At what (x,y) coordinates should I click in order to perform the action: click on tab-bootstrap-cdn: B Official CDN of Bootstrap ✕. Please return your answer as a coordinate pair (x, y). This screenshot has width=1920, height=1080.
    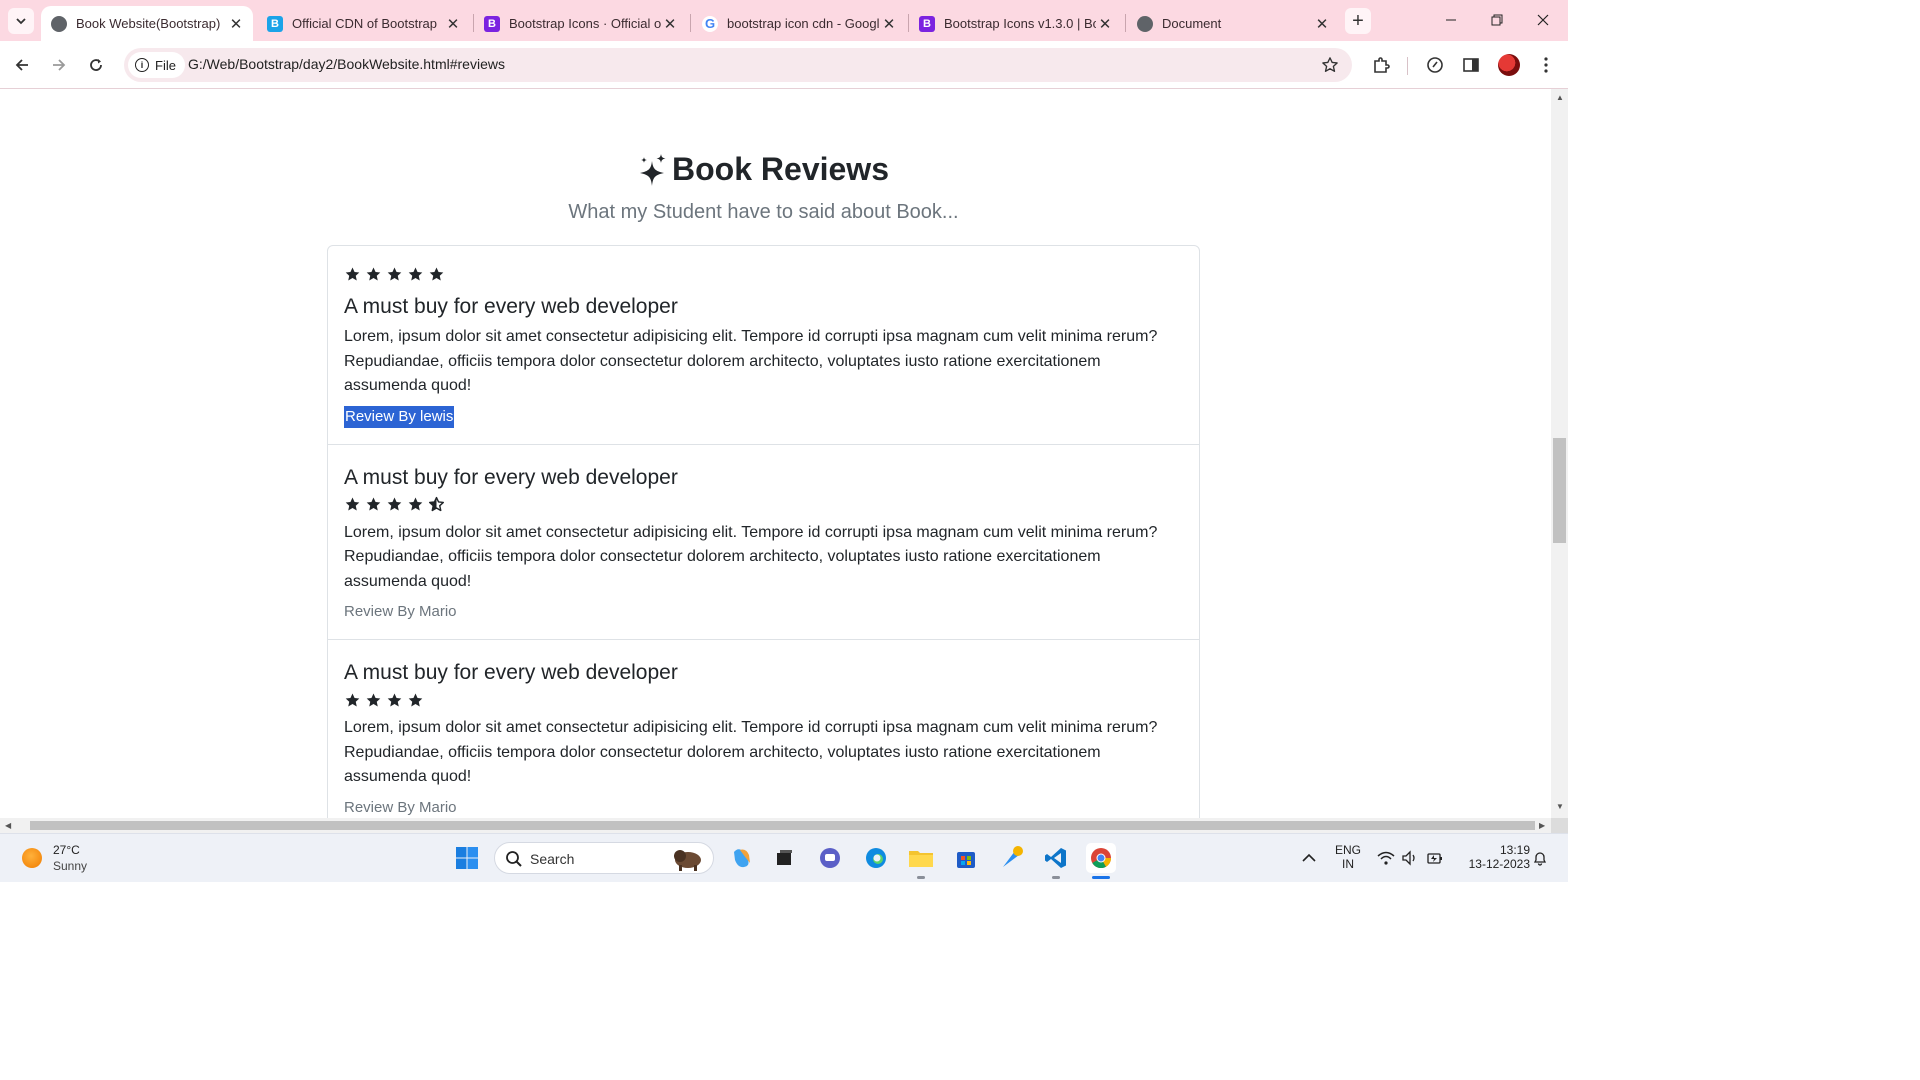
    Looking at the image, I should click on (363, 23).